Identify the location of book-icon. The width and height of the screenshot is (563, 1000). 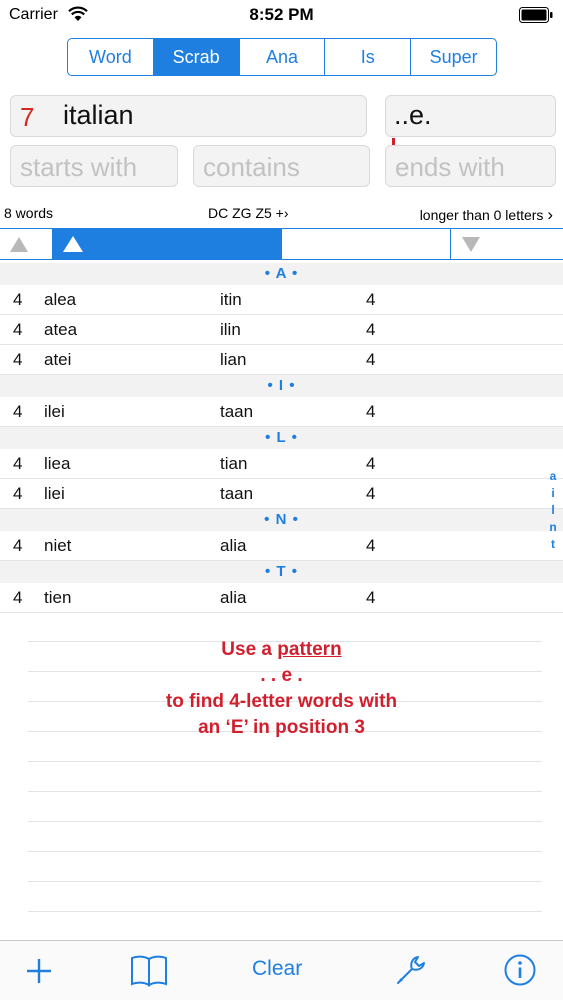
(149, 970).